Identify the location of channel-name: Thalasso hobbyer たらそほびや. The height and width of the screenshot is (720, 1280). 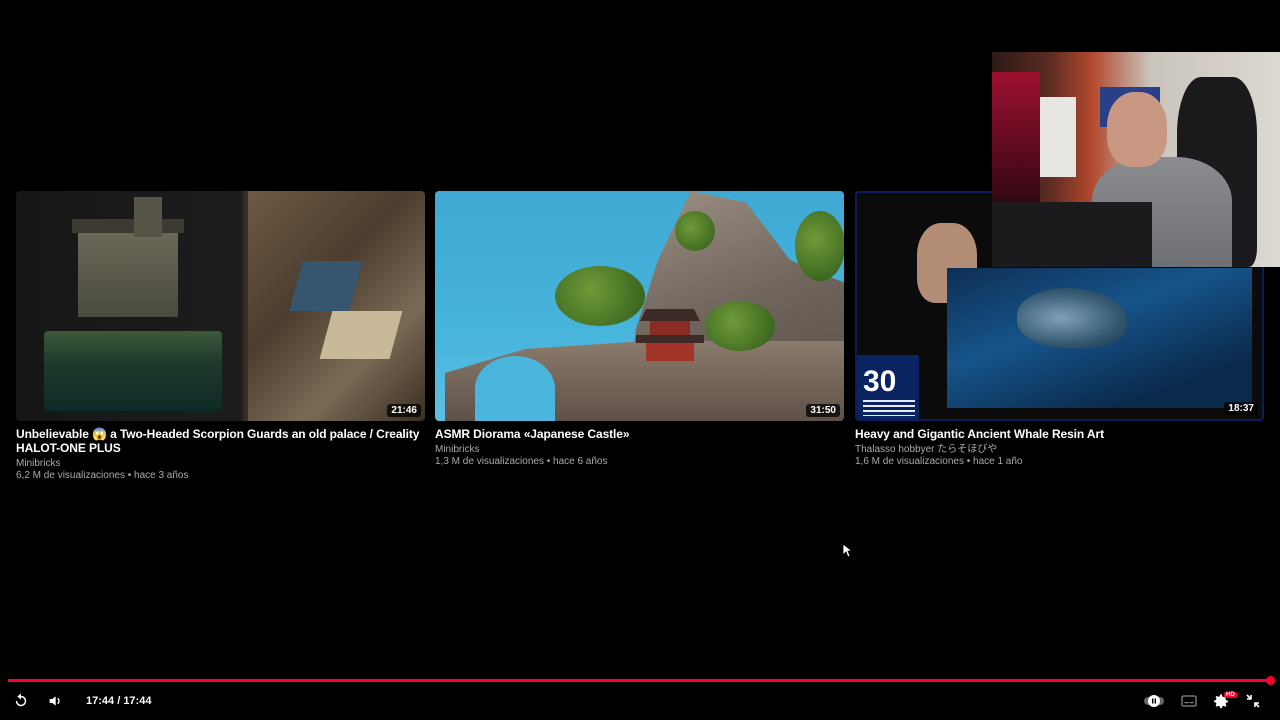
(926, 449).